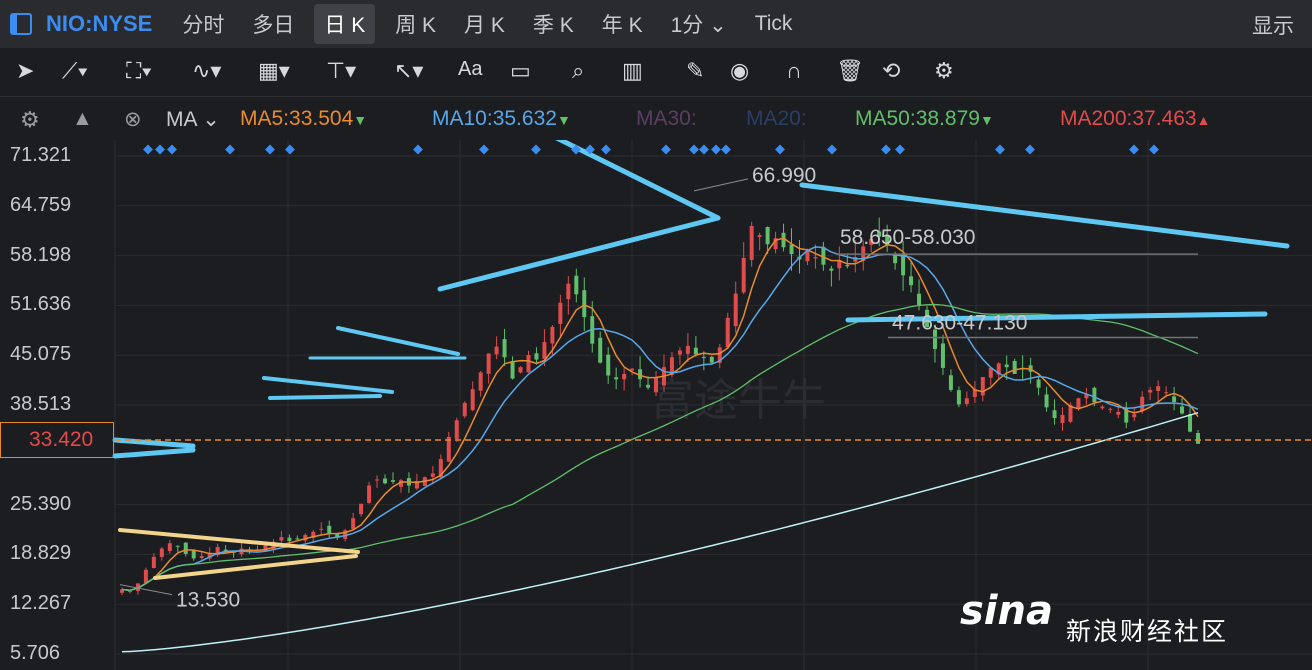 Image resolution: width=1312 pixels, height=670 pixels. Describe the element at coordinates (274, 71) in the screenshot. I see `fib-tool-icon: ▦▾` at that location.